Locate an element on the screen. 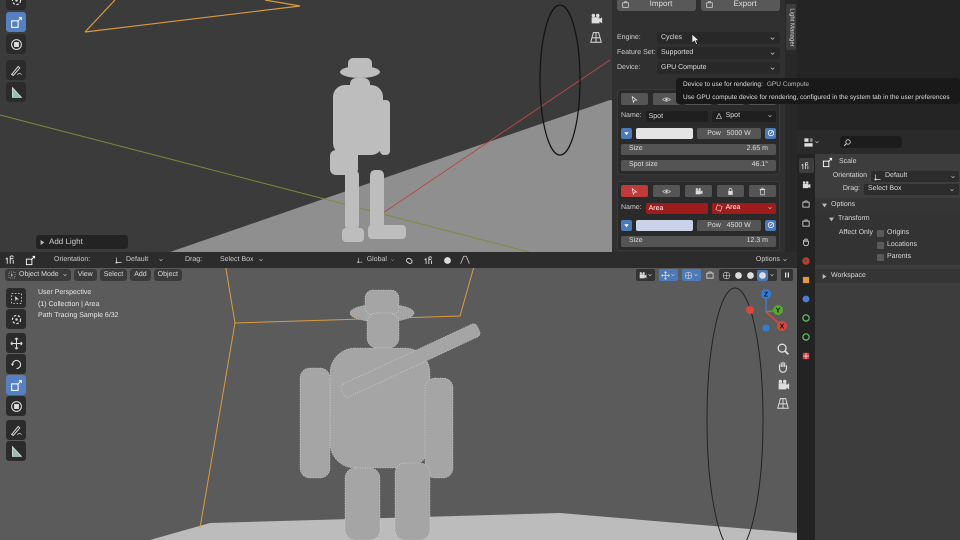 The height and width of the screenshot is (540, 960). arrows-icon is located at coordinates (665, 275).